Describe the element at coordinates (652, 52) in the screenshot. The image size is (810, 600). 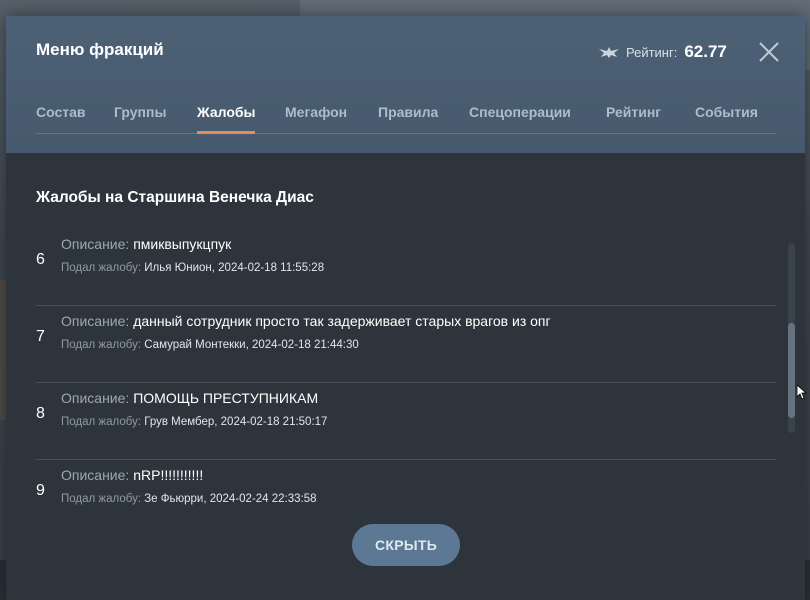
I see `rating-label: Рейтинг:` at that location.